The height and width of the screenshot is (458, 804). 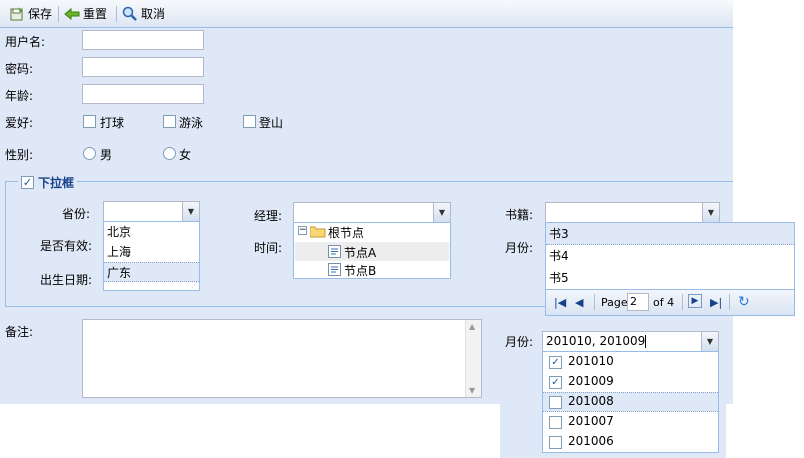 I want to click on month-option: ✓ 201009, so click(x=630, y=382).